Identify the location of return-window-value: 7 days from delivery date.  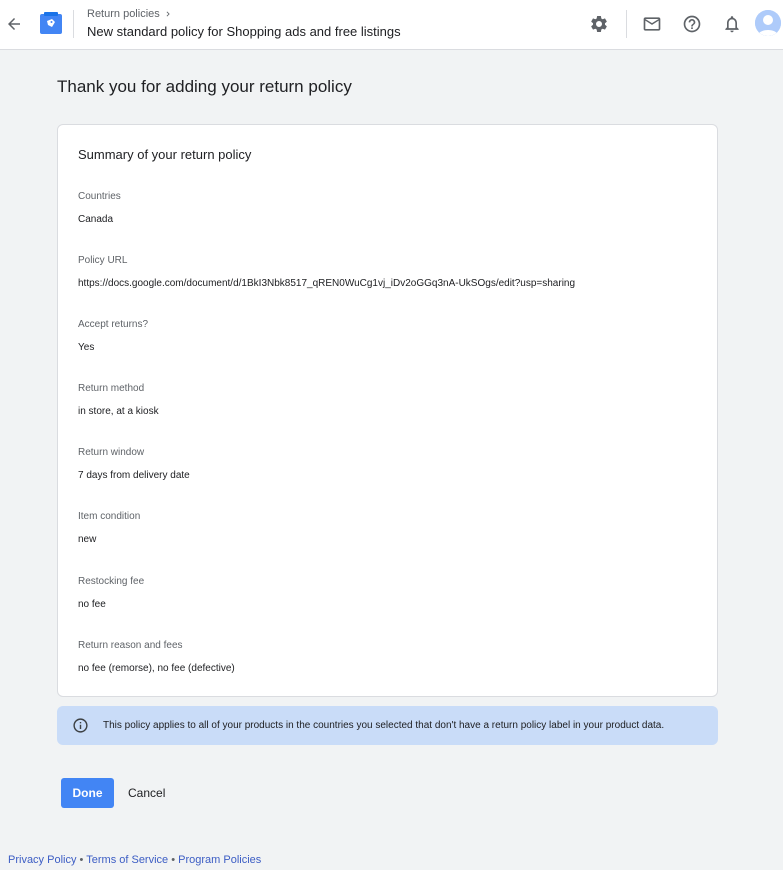
(134, 475).